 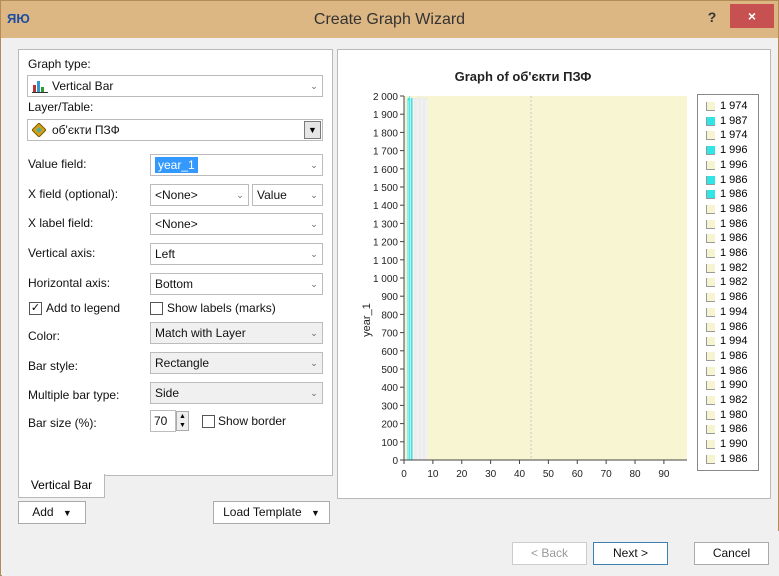 What do you see at coordinates (200, 333) in the screenshot?
I see `color-value: Match with Layer` at bounding box center [200, 333].